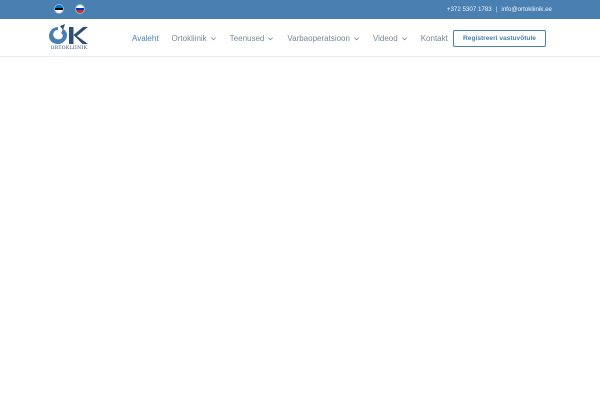 This screenshot has width=600, height=400. What do you see at coordinates (80, 9) in the screenshot?
I see `russian-flag-icon` at bounding box center [80, 9].